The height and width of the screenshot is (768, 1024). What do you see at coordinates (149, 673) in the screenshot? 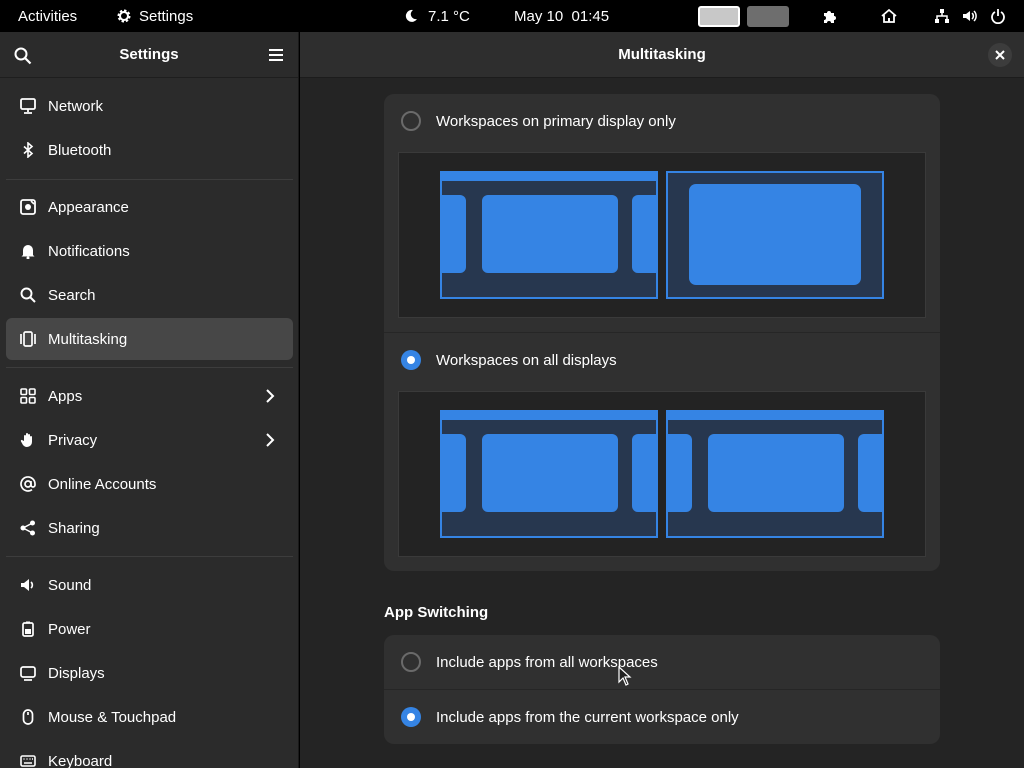
I see `sidebar-item-displays: Displays` at bounding box center [149, 673].